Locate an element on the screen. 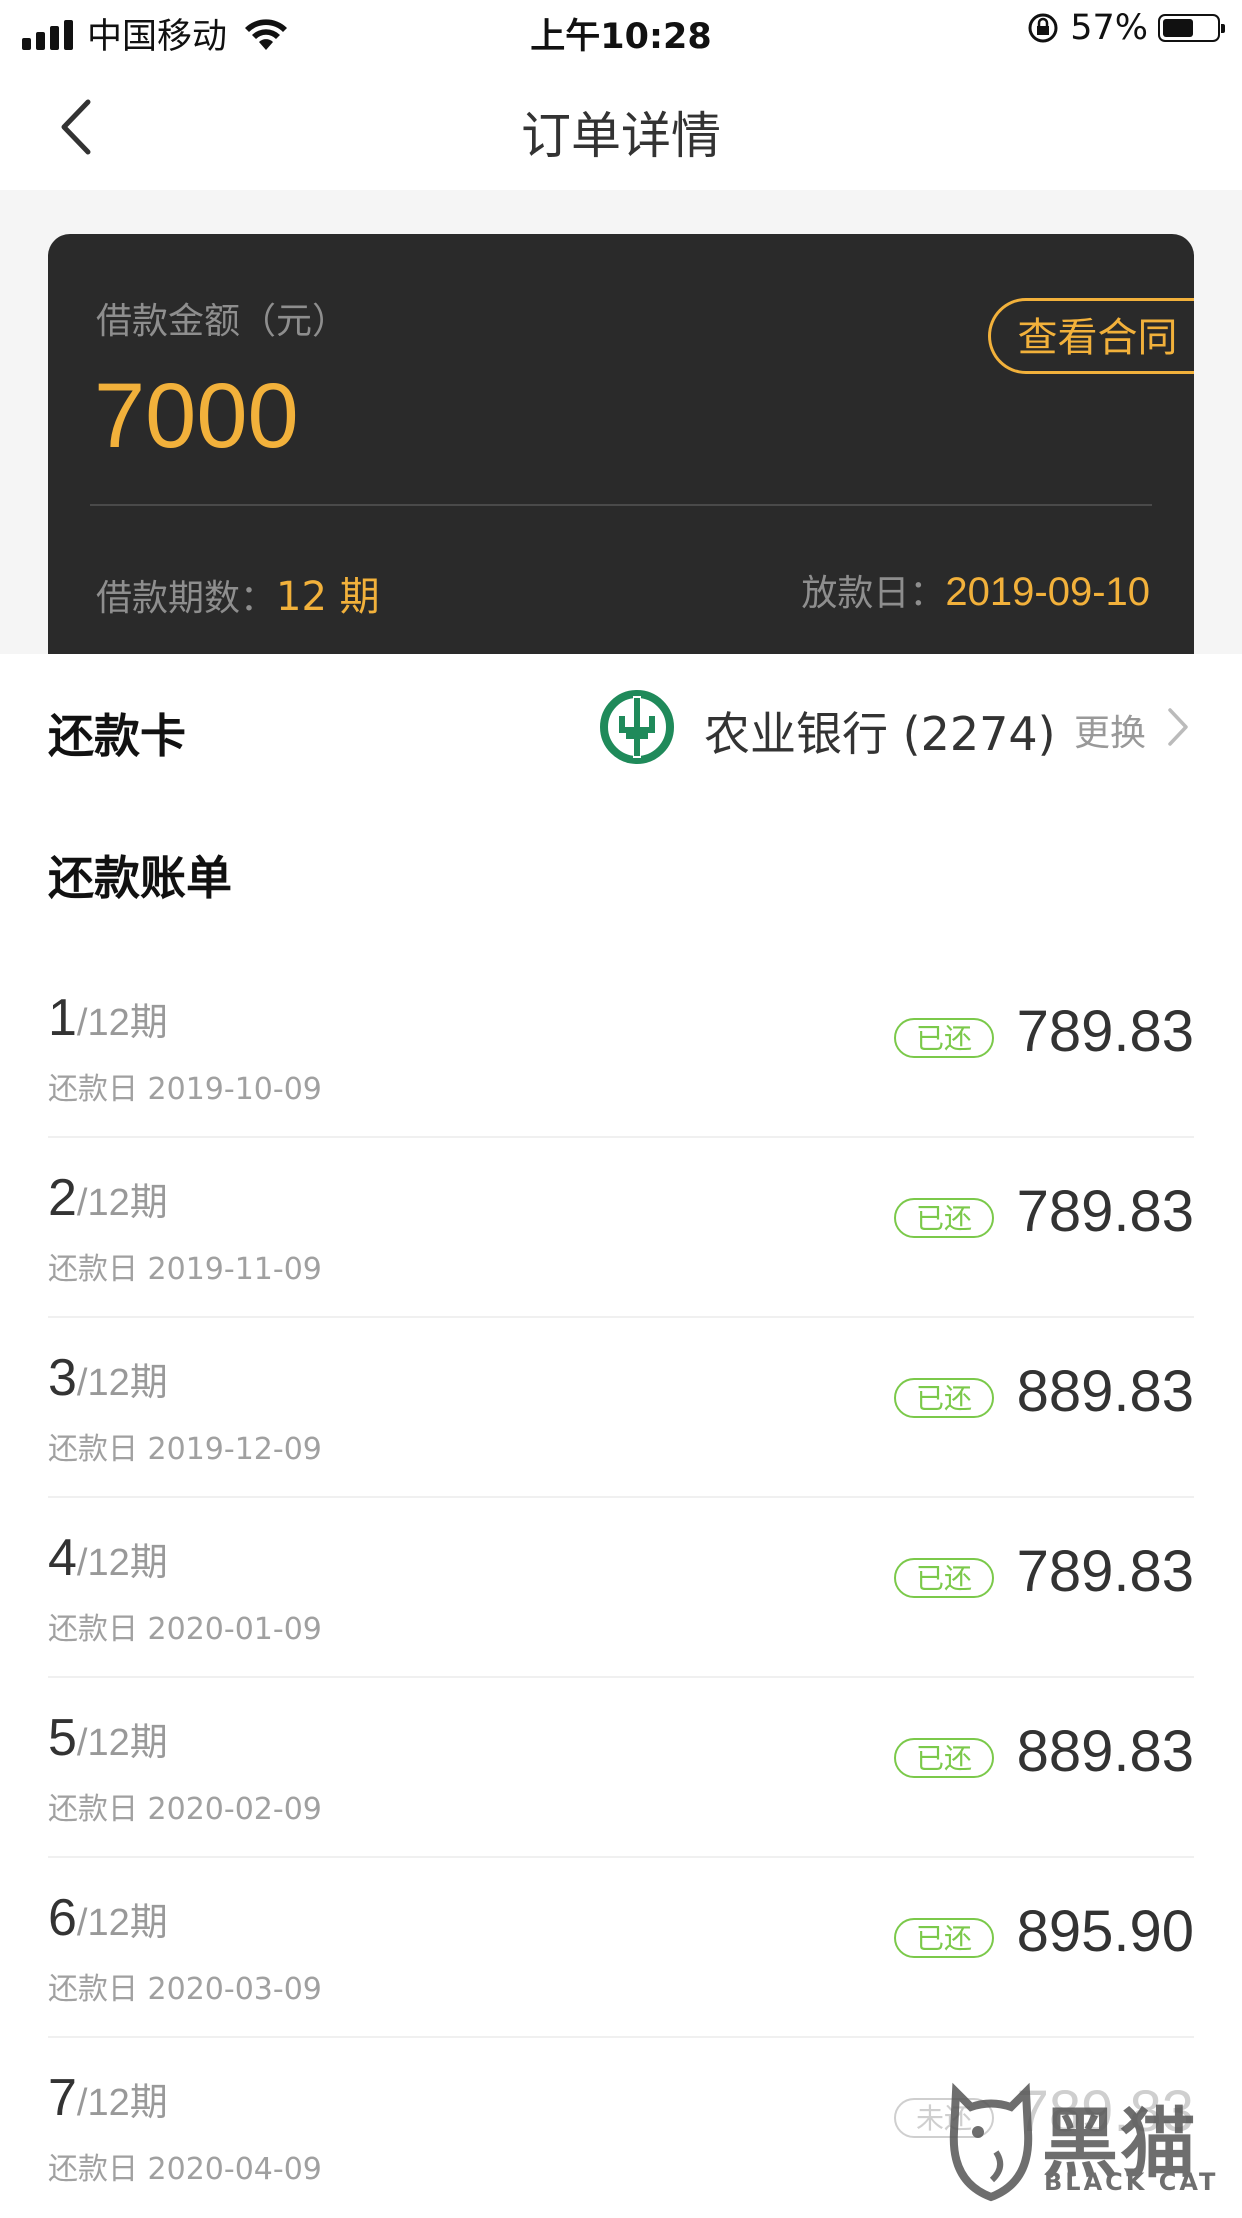  installment-number: 2/12期 is located at coordinates (108, 1198).